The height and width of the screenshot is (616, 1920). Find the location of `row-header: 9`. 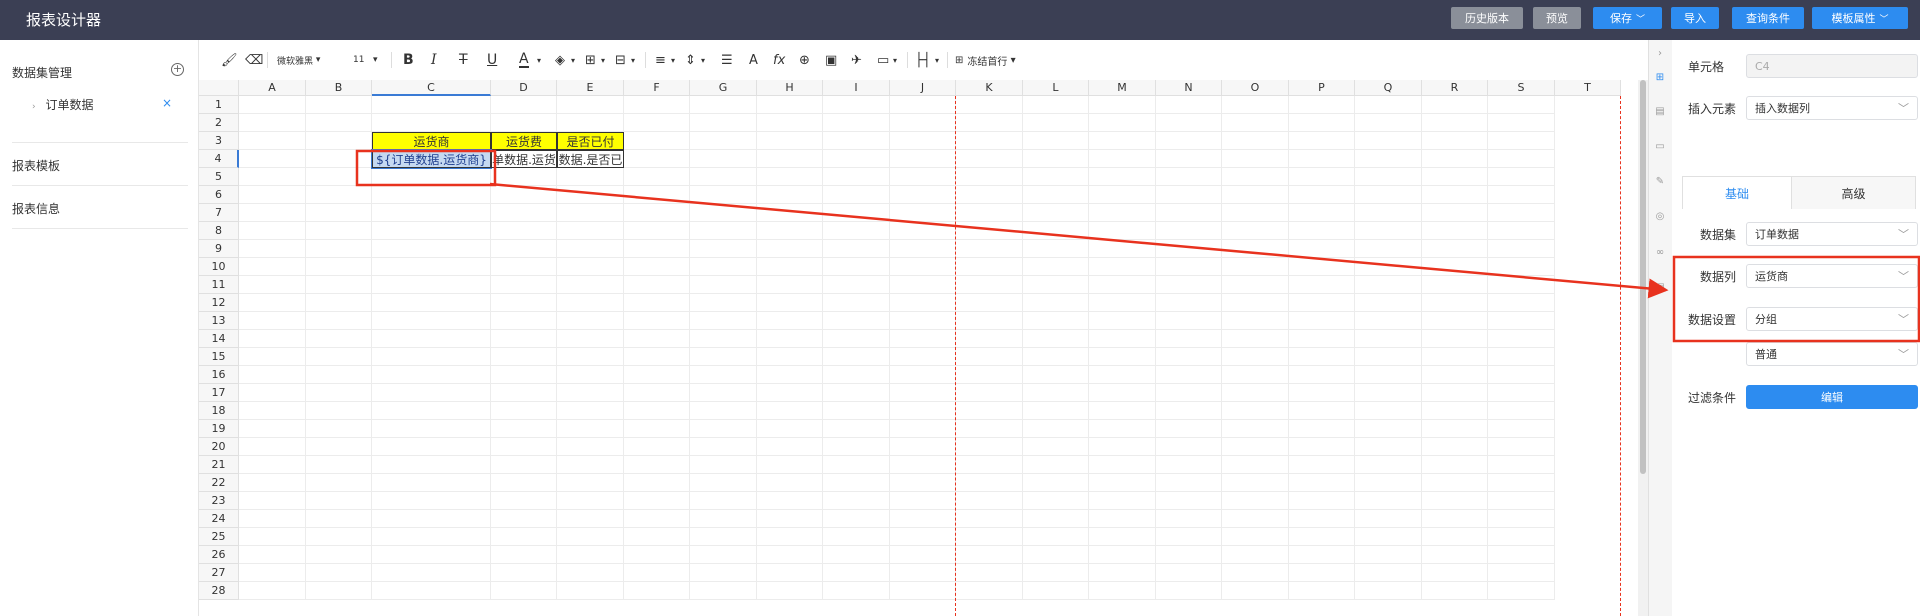

row-header: 9 is located at coordinates (219, 249).